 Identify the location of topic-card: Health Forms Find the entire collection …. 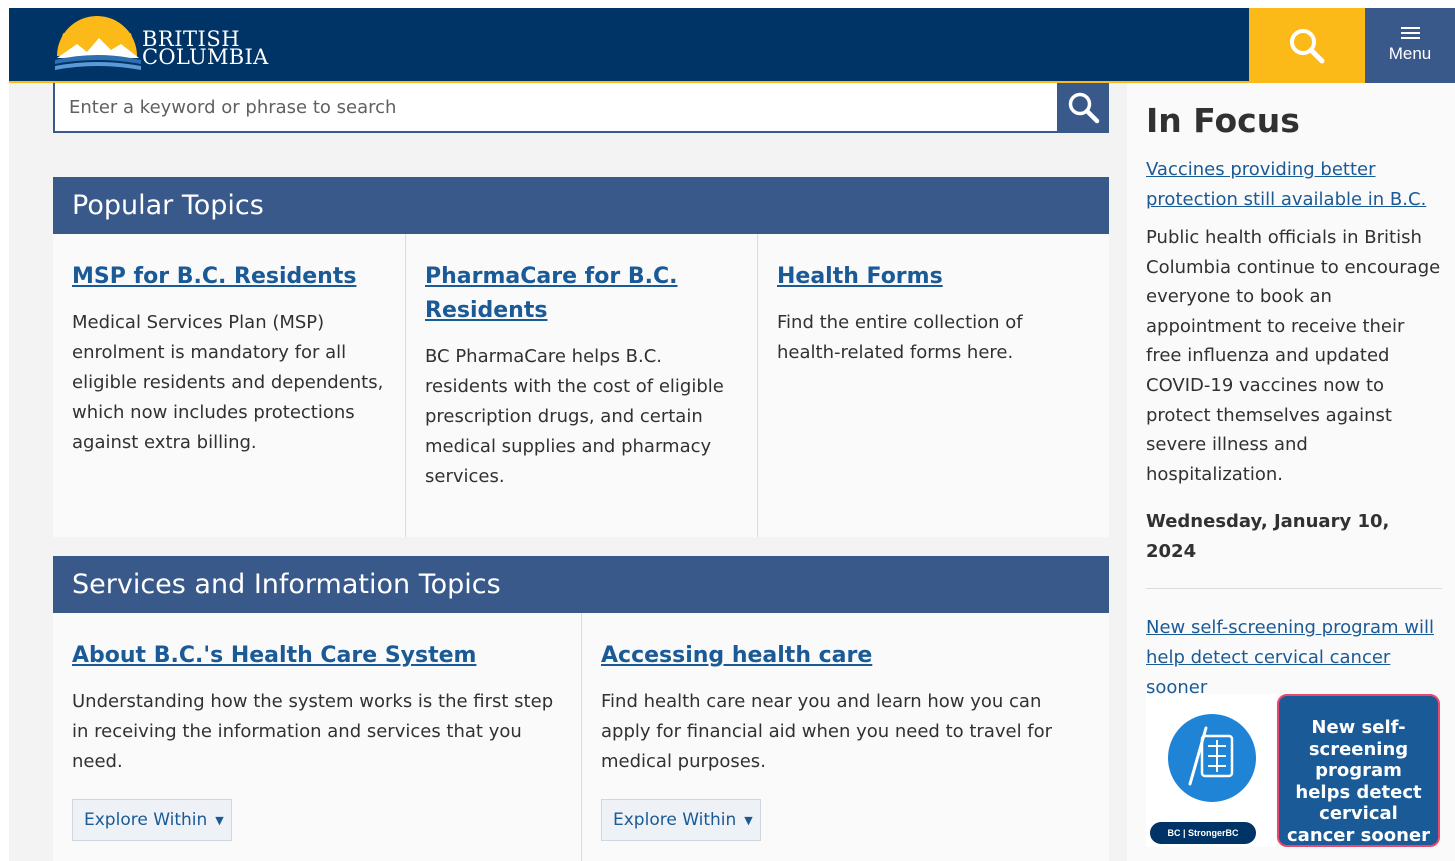
(933, 385).